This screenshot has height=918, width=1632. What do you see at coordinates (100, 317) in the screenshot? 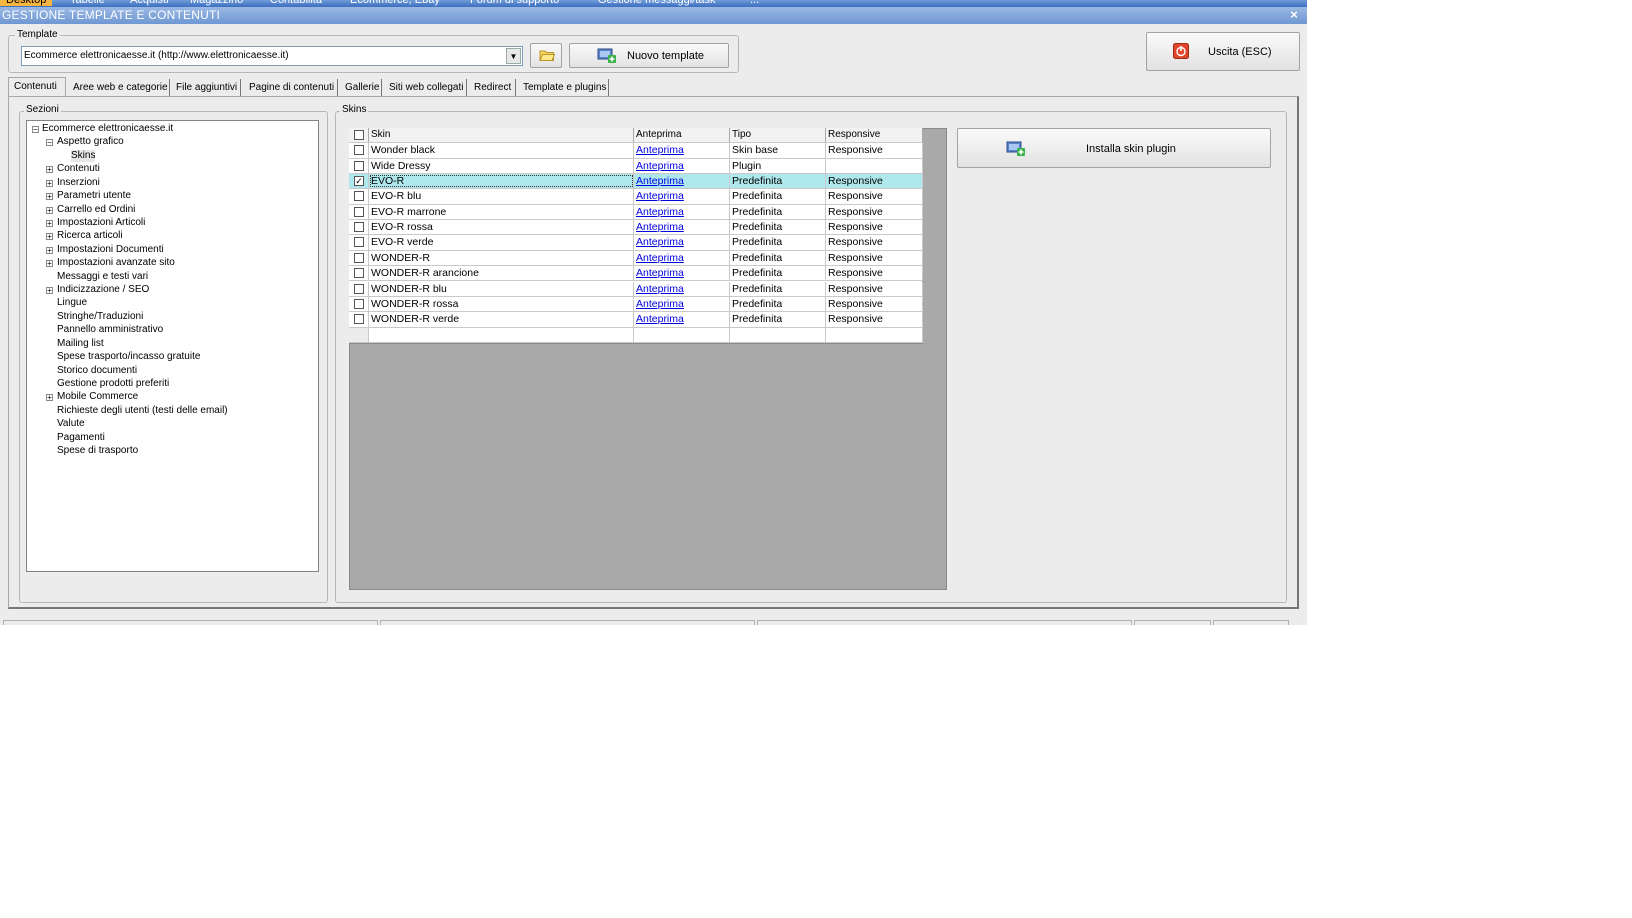
I see `tree-item: Stringhe/Traduzioni` at bounding box center [100, 317].